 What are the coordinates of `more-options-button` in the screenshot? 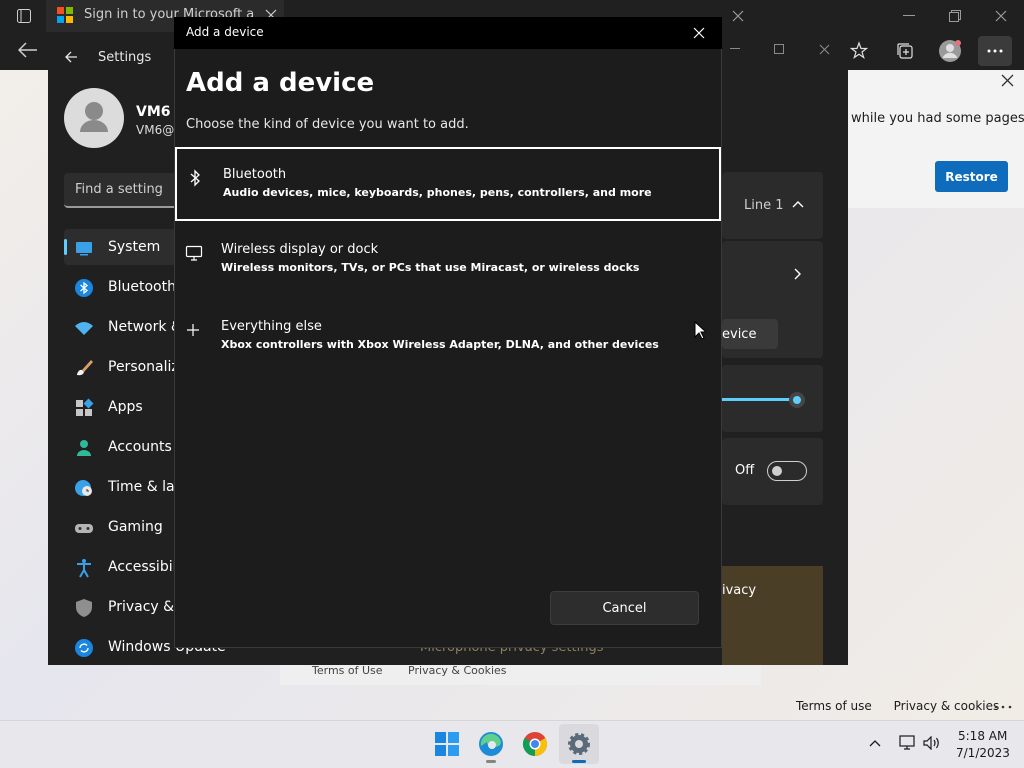 It's located at (995, 51).